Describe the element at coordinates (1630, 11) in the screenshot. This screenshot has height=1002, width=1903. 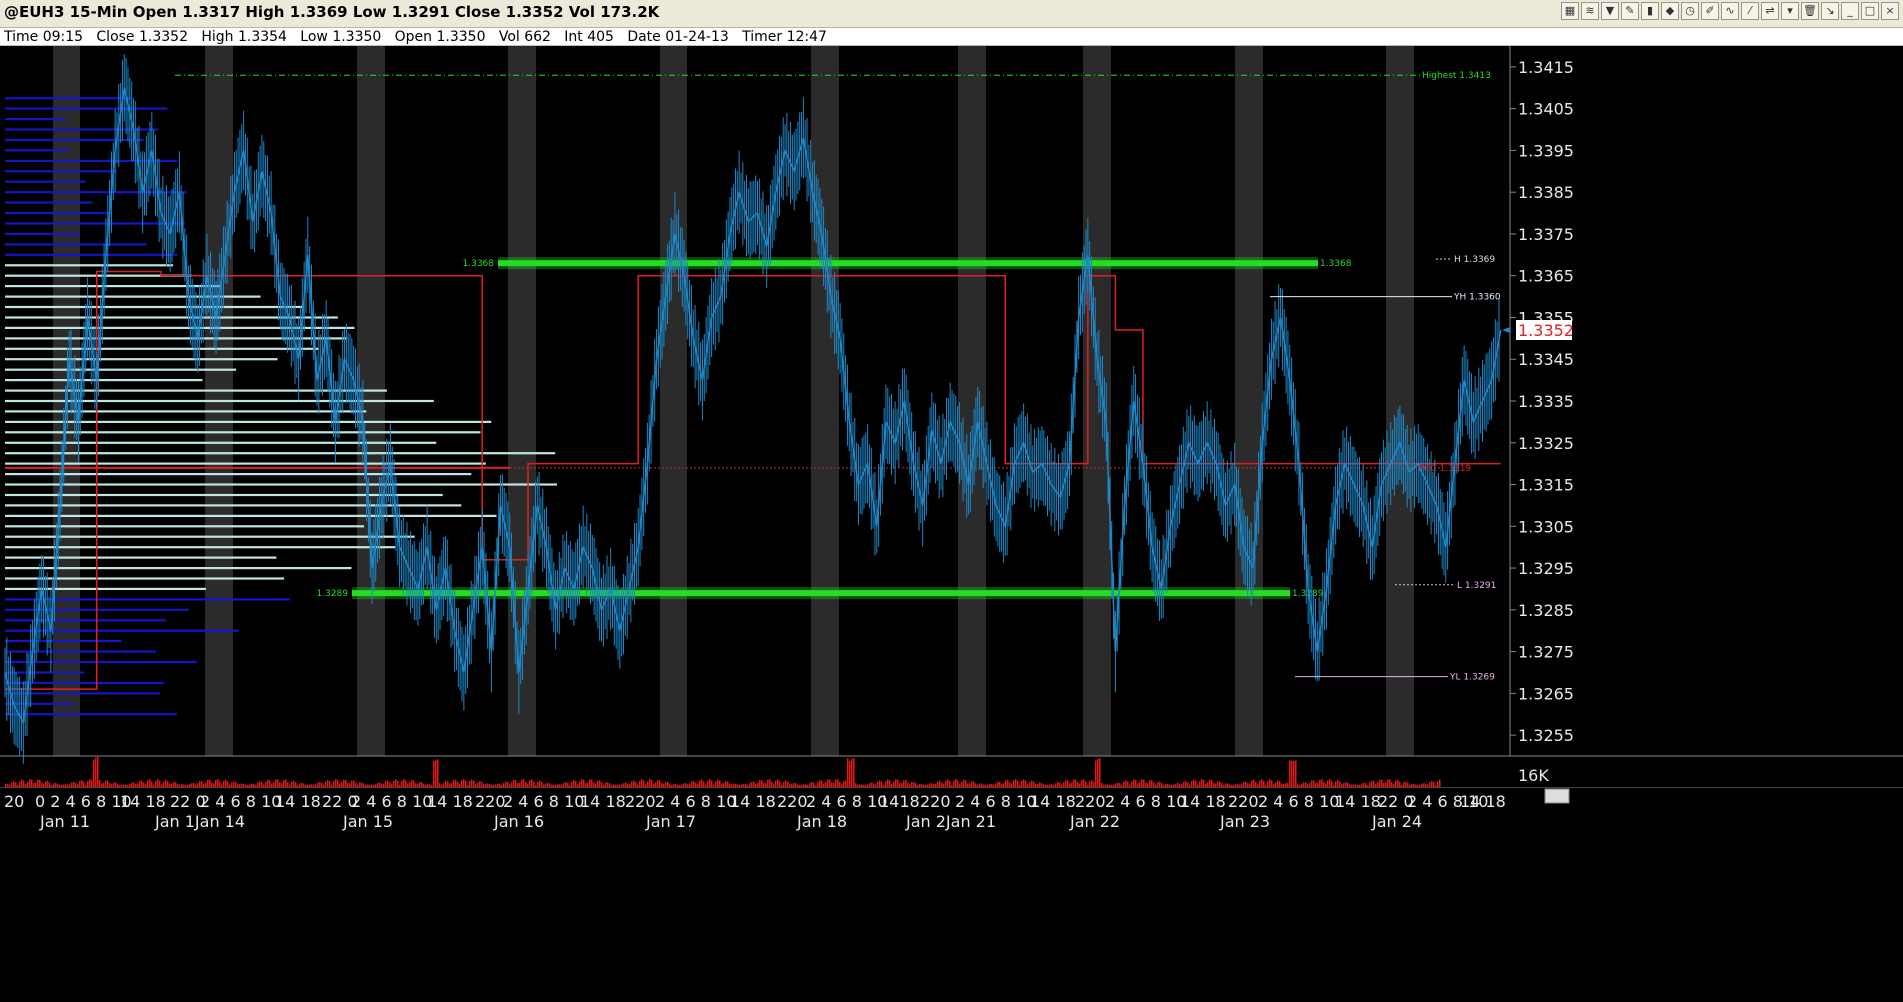
I see `draw-icon: ✎` at that location.